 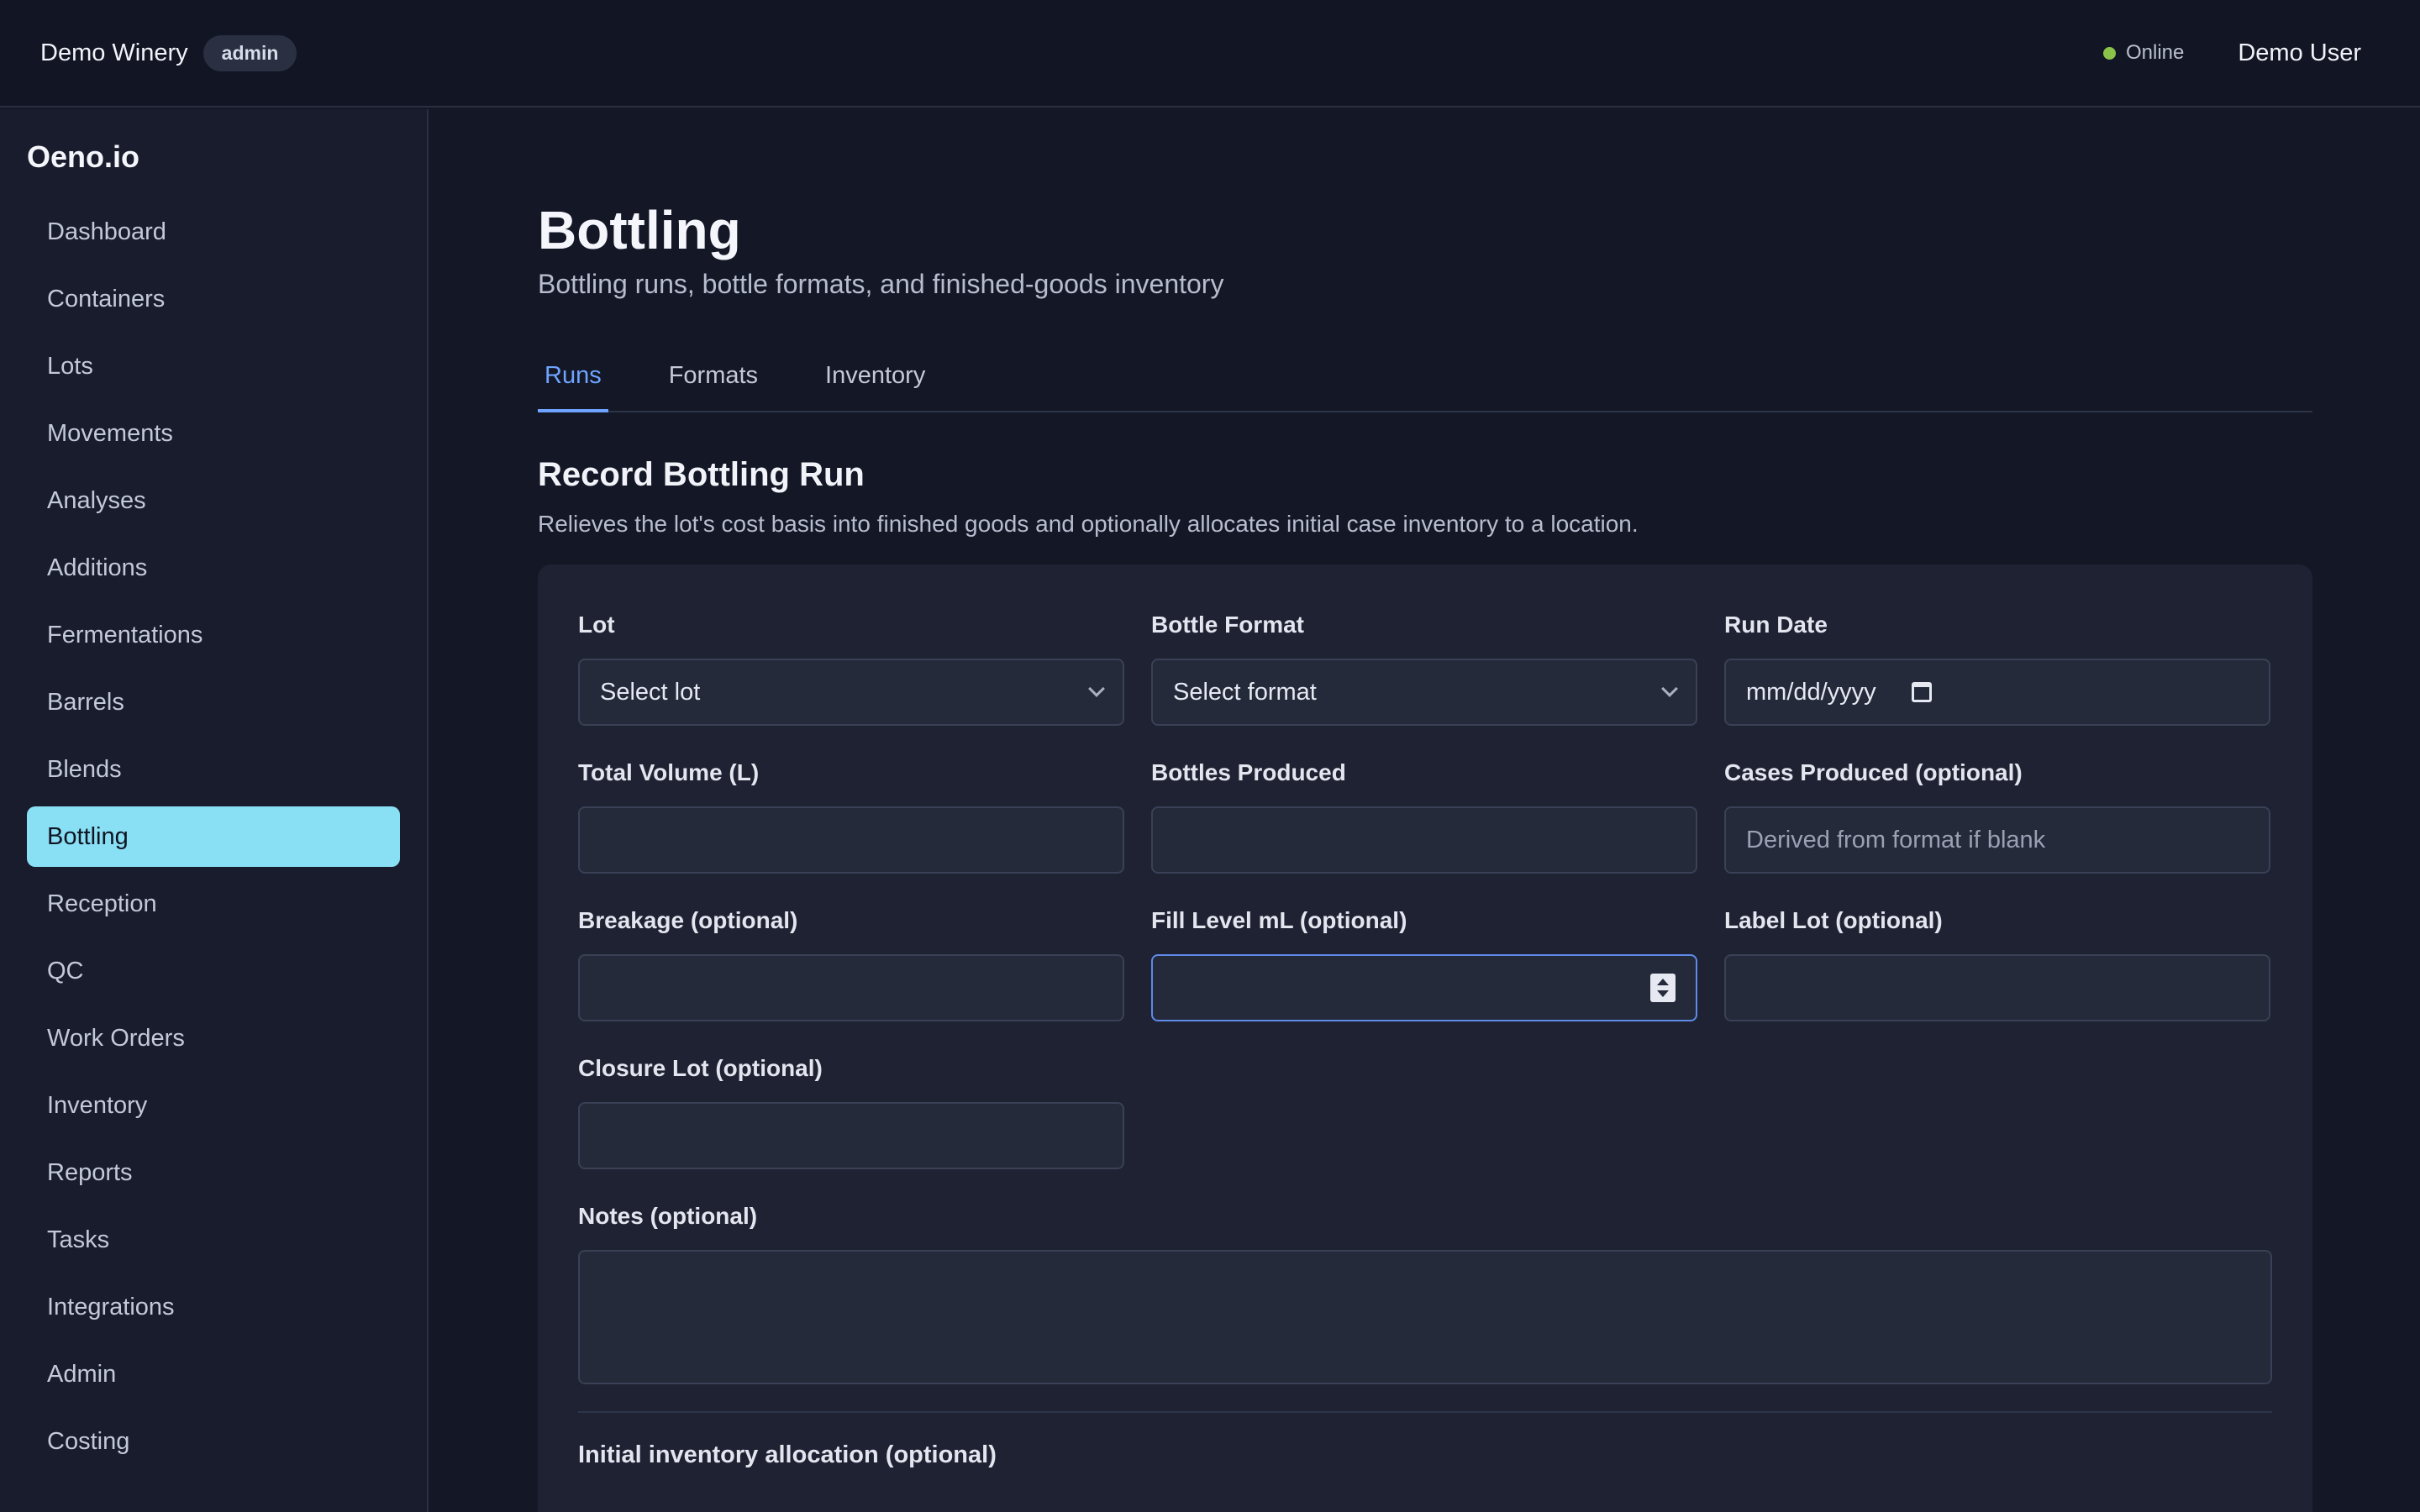 I want to click on breakage-label: Breakage (optional), so click(x=688, y=920).